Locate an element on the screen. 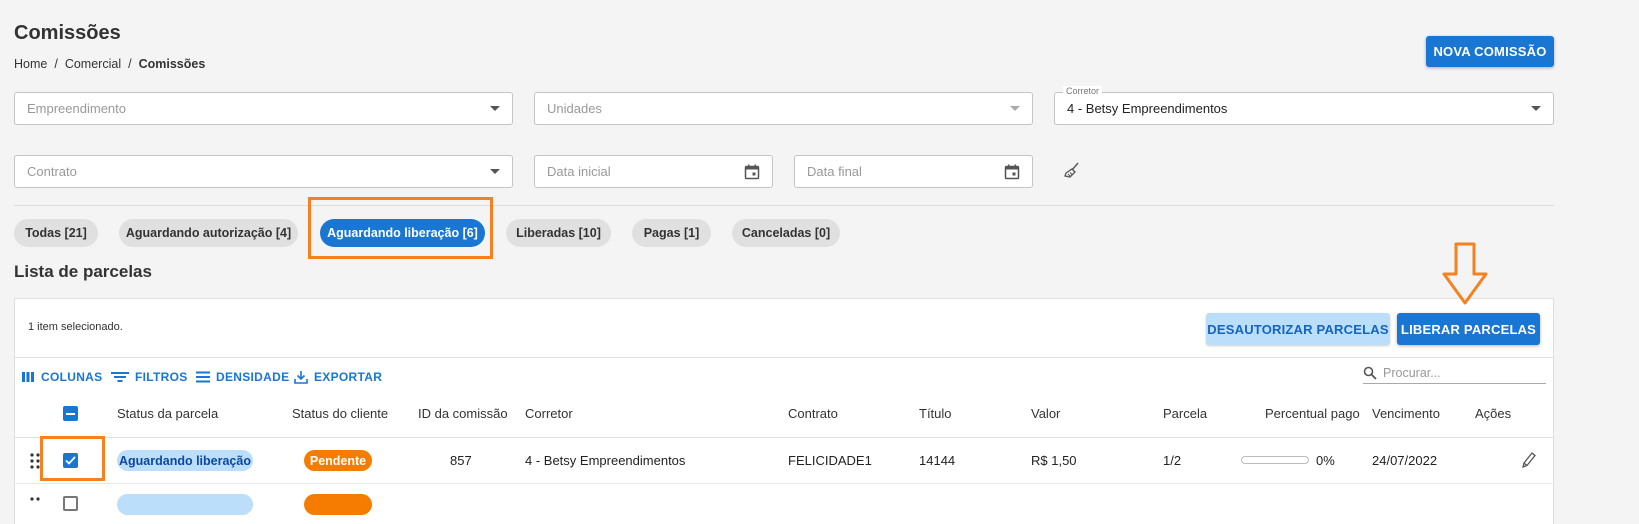  release-button: LIBERAR PARCELAS is located at coordinates (1468, 329).